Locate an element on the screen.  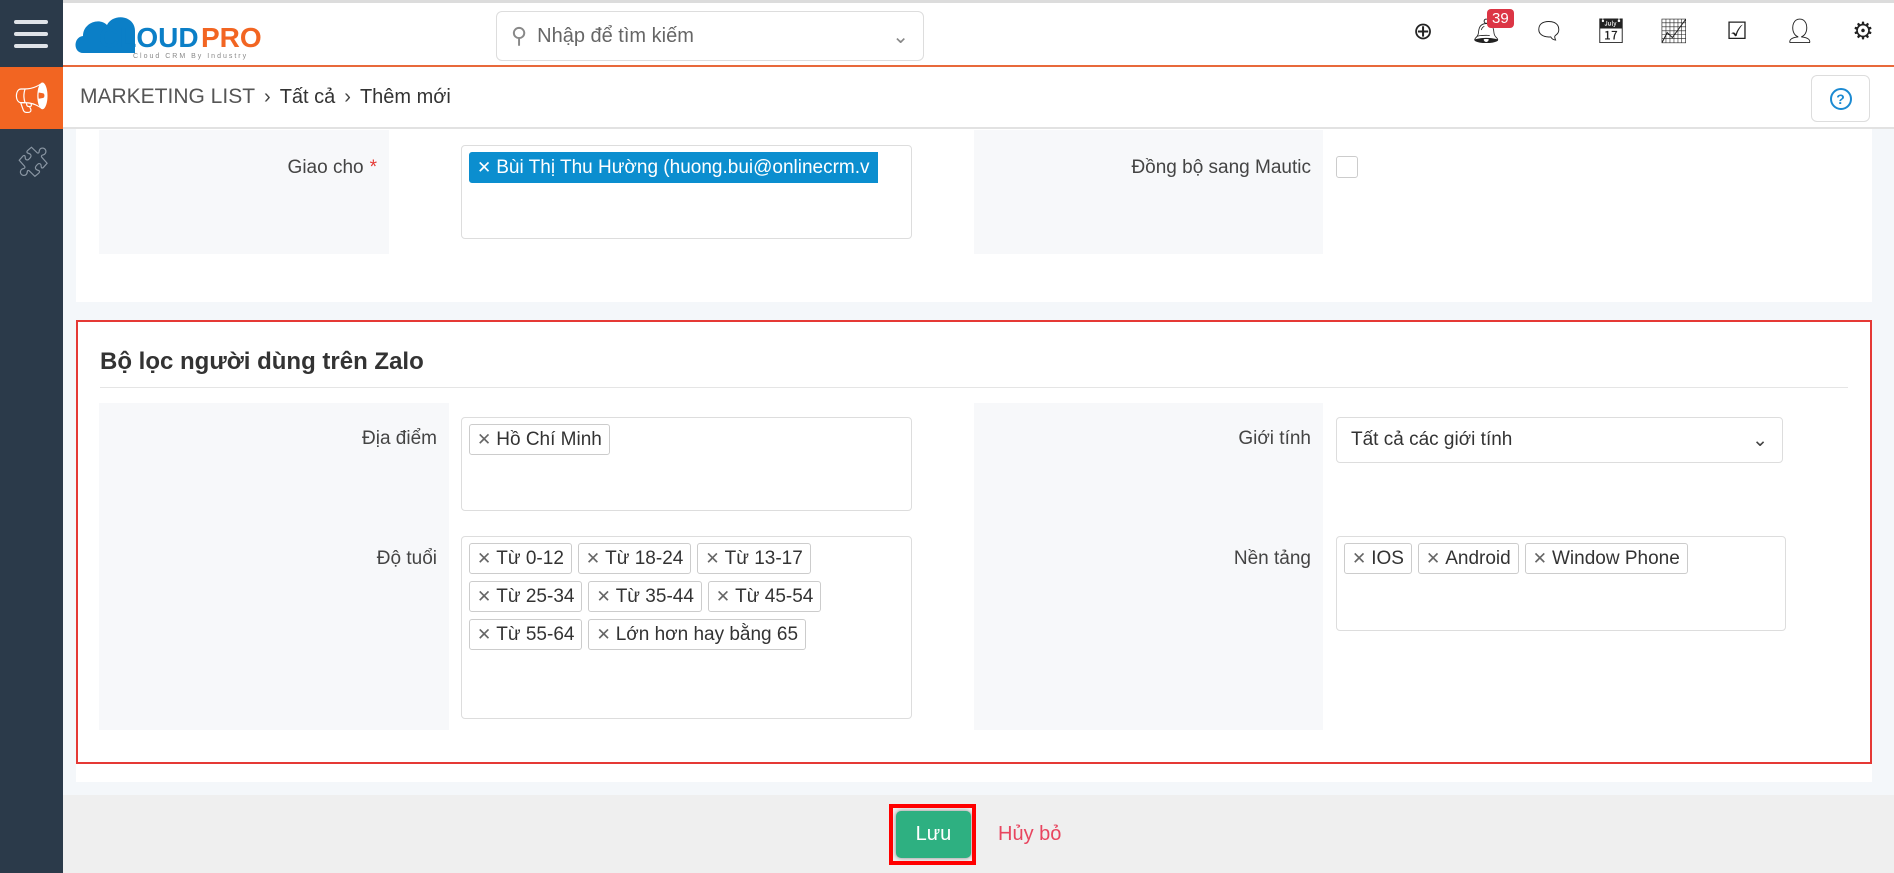
label-panel: Đồng bộ sang Mautic is located at coordinates (1148, 192).